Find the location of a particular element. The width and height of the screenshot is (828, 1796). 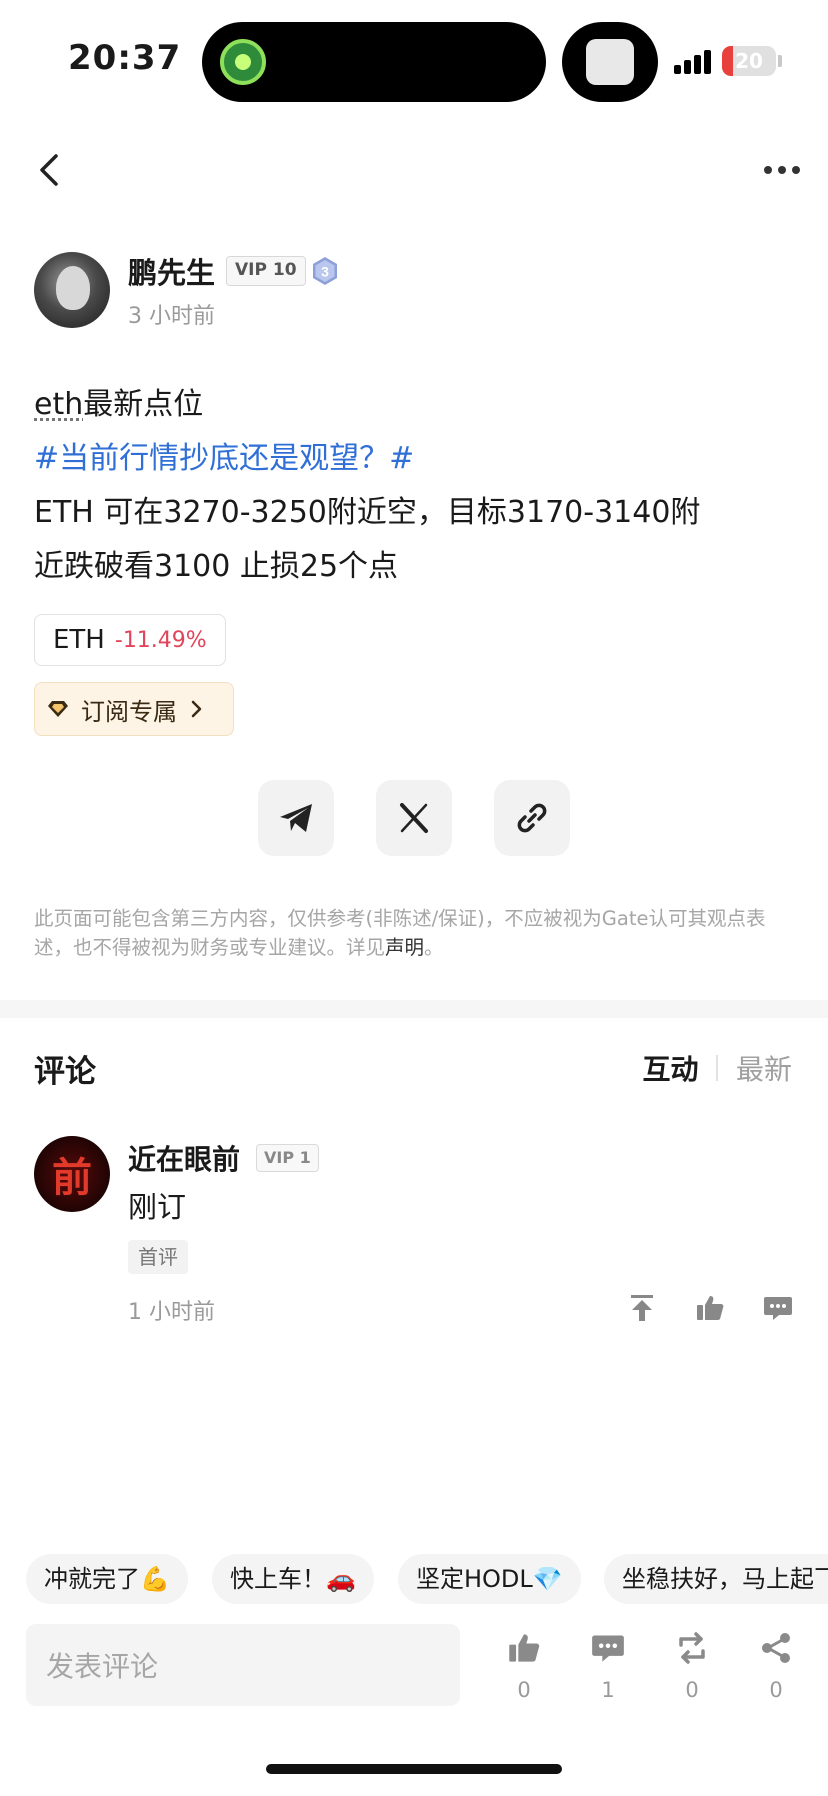

quick-reply-row: 冲就完了💪 快上车！🚗 坚定HODL💎 坐稳扶好，马上起飞 is located at coordinates (427, 1579).